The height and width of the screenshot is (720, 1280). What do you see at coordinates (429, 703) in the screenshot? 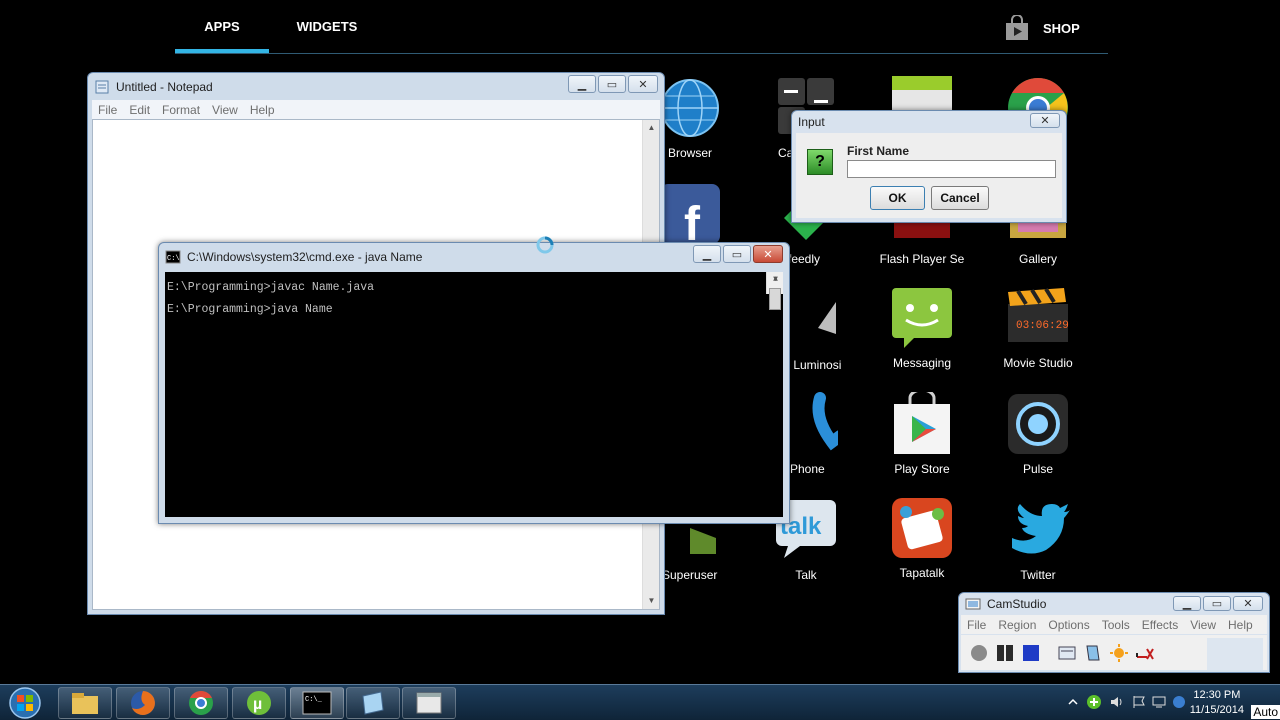
I see `taskbar-window` at bounding box center [429, 703].